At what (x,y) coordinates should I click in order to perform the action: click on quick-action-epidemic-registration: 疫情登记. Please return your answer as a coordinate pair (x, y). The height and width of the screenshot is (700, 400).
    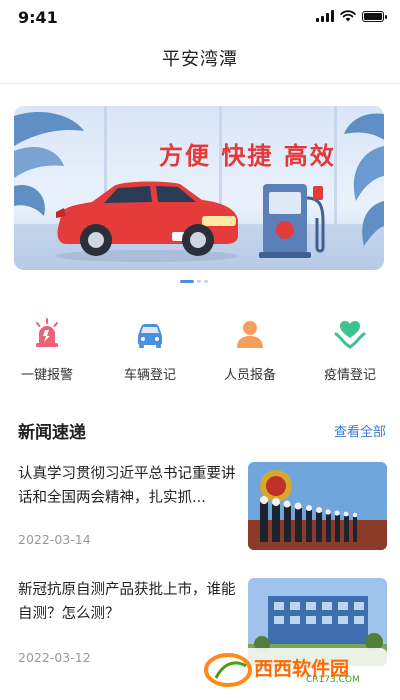
    Looking at the image, I should click on (350, 350).